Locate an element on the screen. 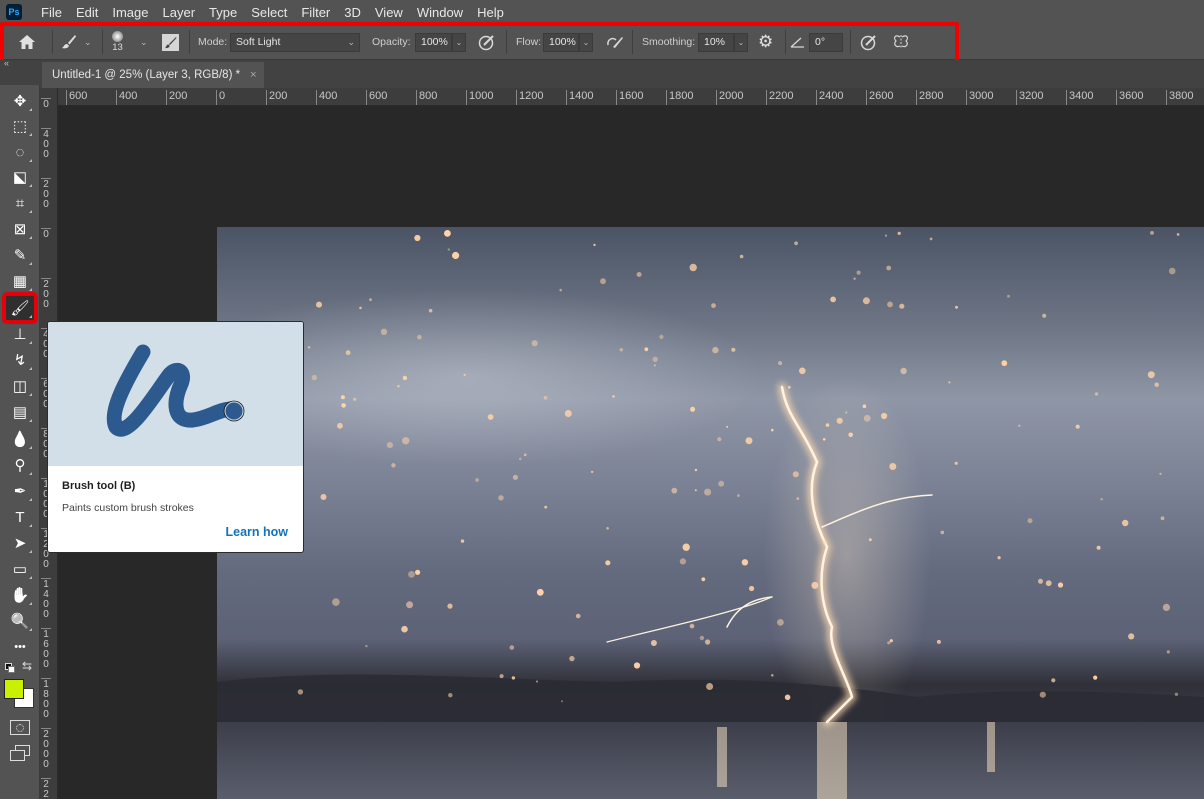 The image size is (1204, 799). healing-brush-tool: ▦ is located at coordinates (20, 281).